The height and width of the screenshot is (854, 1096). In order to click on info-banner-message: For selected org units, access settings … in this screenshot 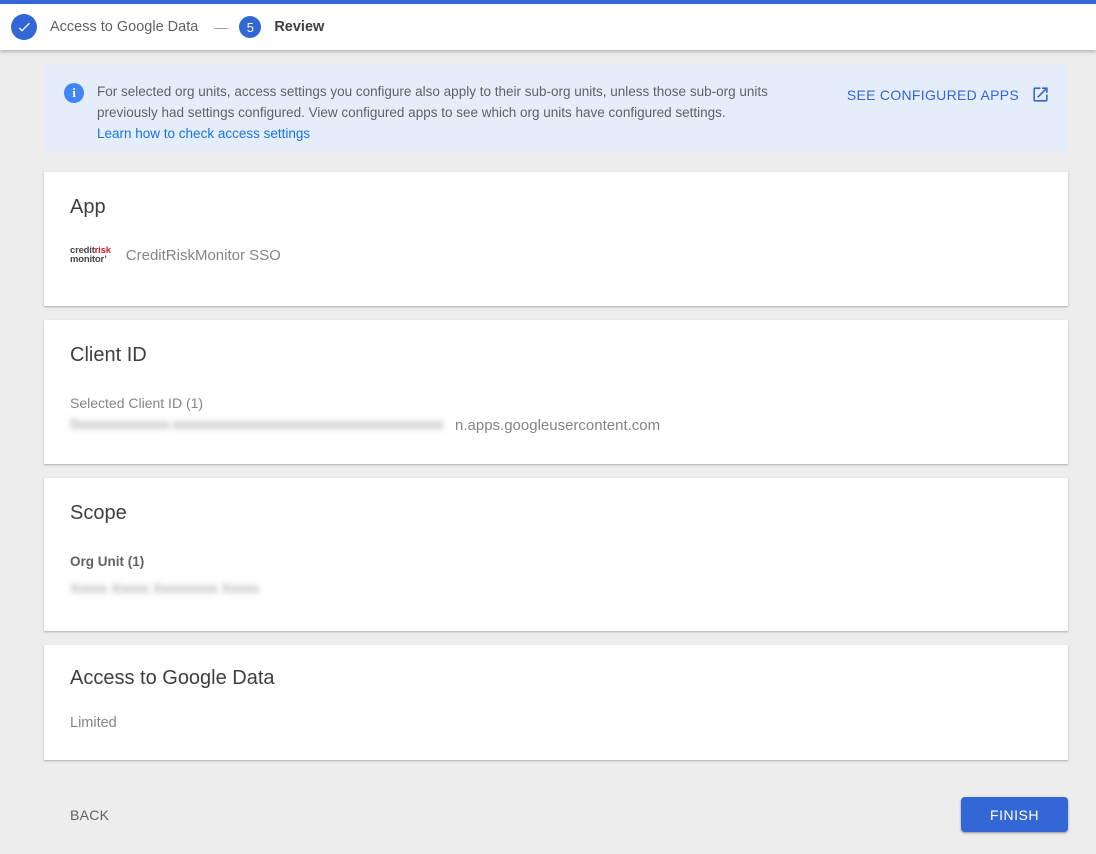, I will do `click(432, 102)`.